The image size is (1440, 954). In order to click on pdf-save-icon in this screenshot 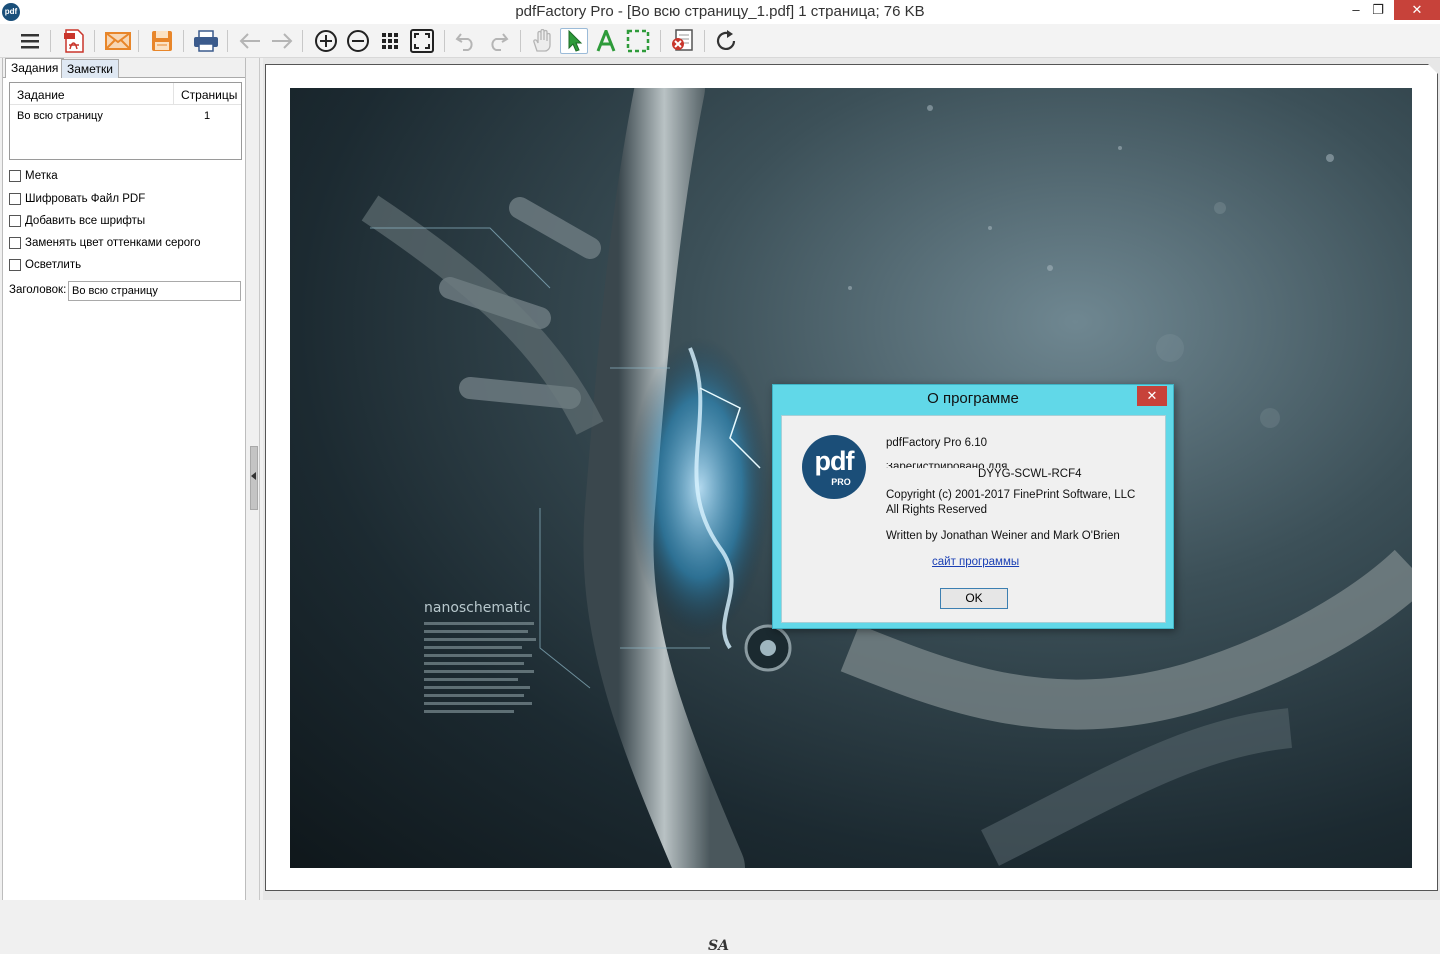, I will do `click(74, 41)`.